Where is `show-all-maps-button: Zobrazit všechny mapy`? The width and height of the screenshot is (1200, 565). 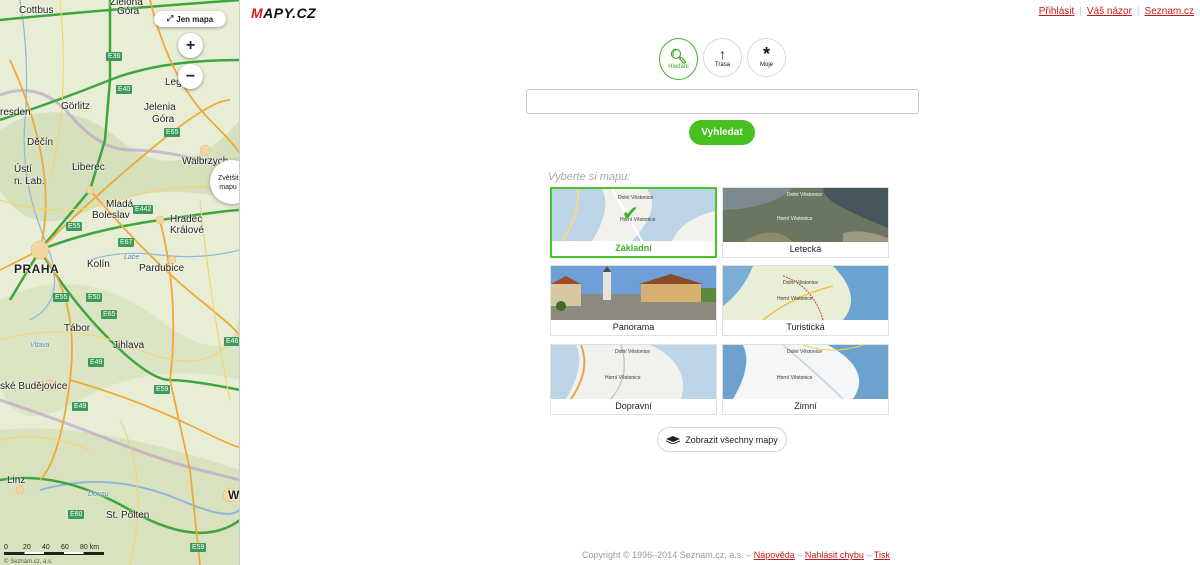 show-all-maps-button: Zobrazit všechny mapy is located at coordinates (722, 439).